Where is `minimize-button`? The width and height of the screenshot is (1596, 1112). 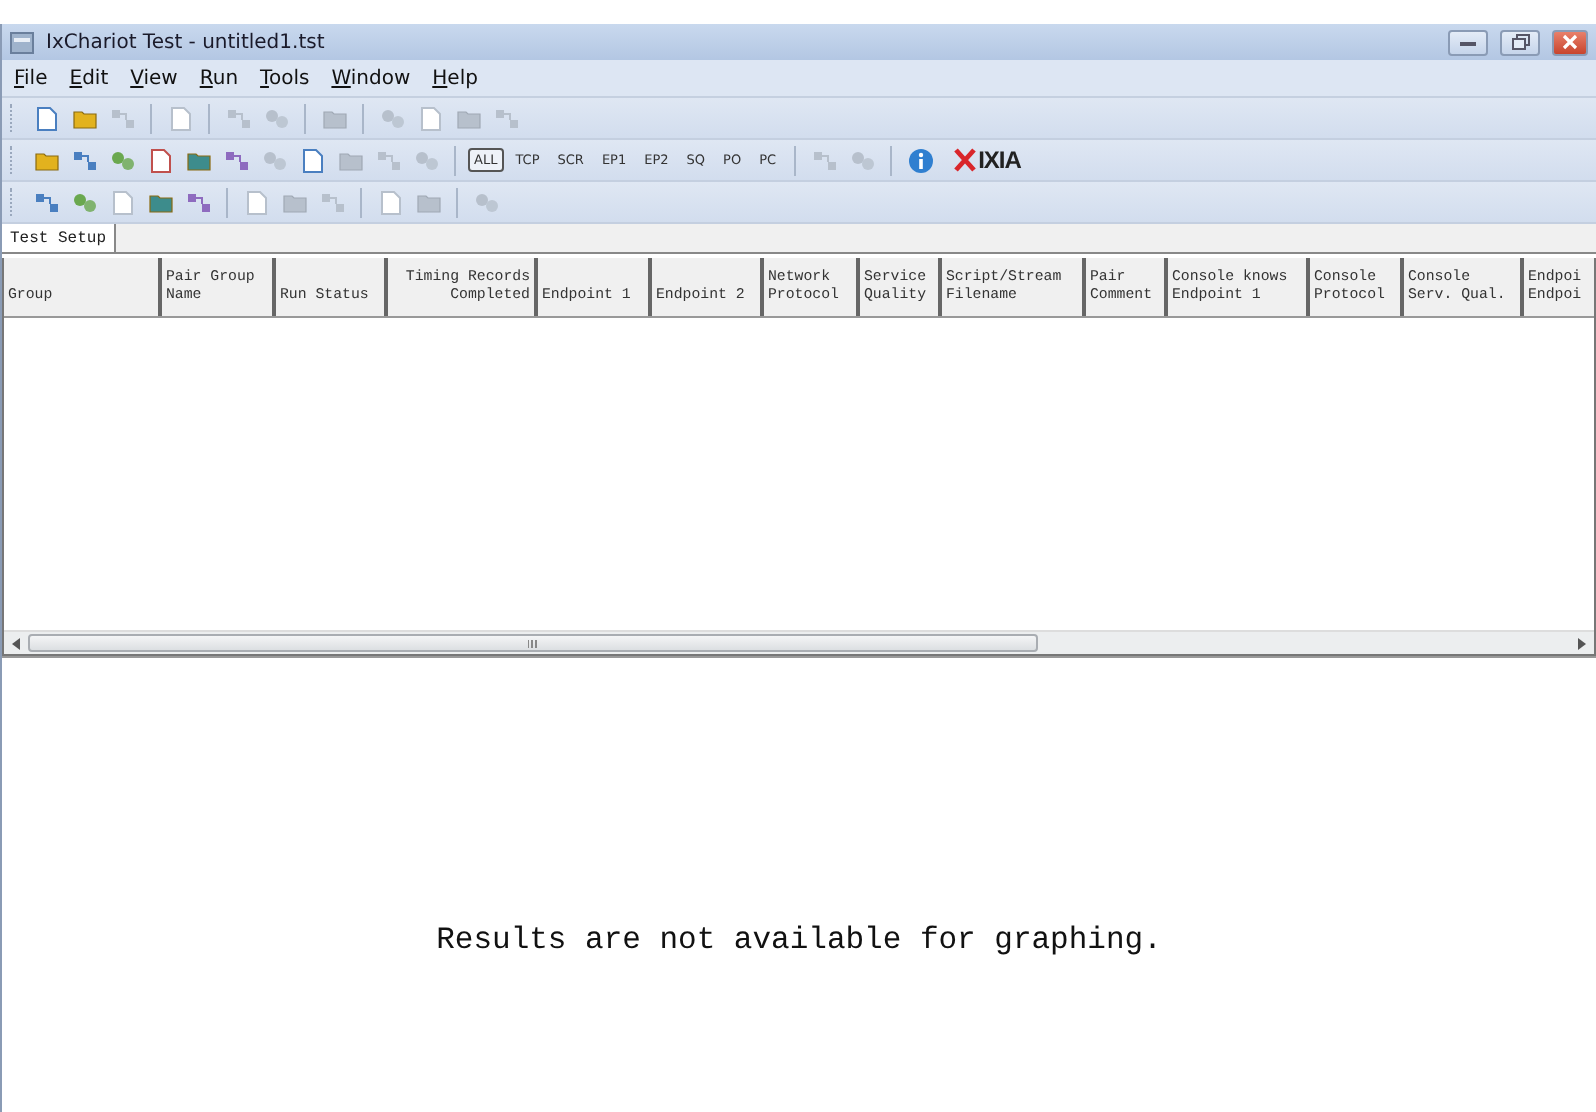
minimize-button is located at coordinates (1468, 42).